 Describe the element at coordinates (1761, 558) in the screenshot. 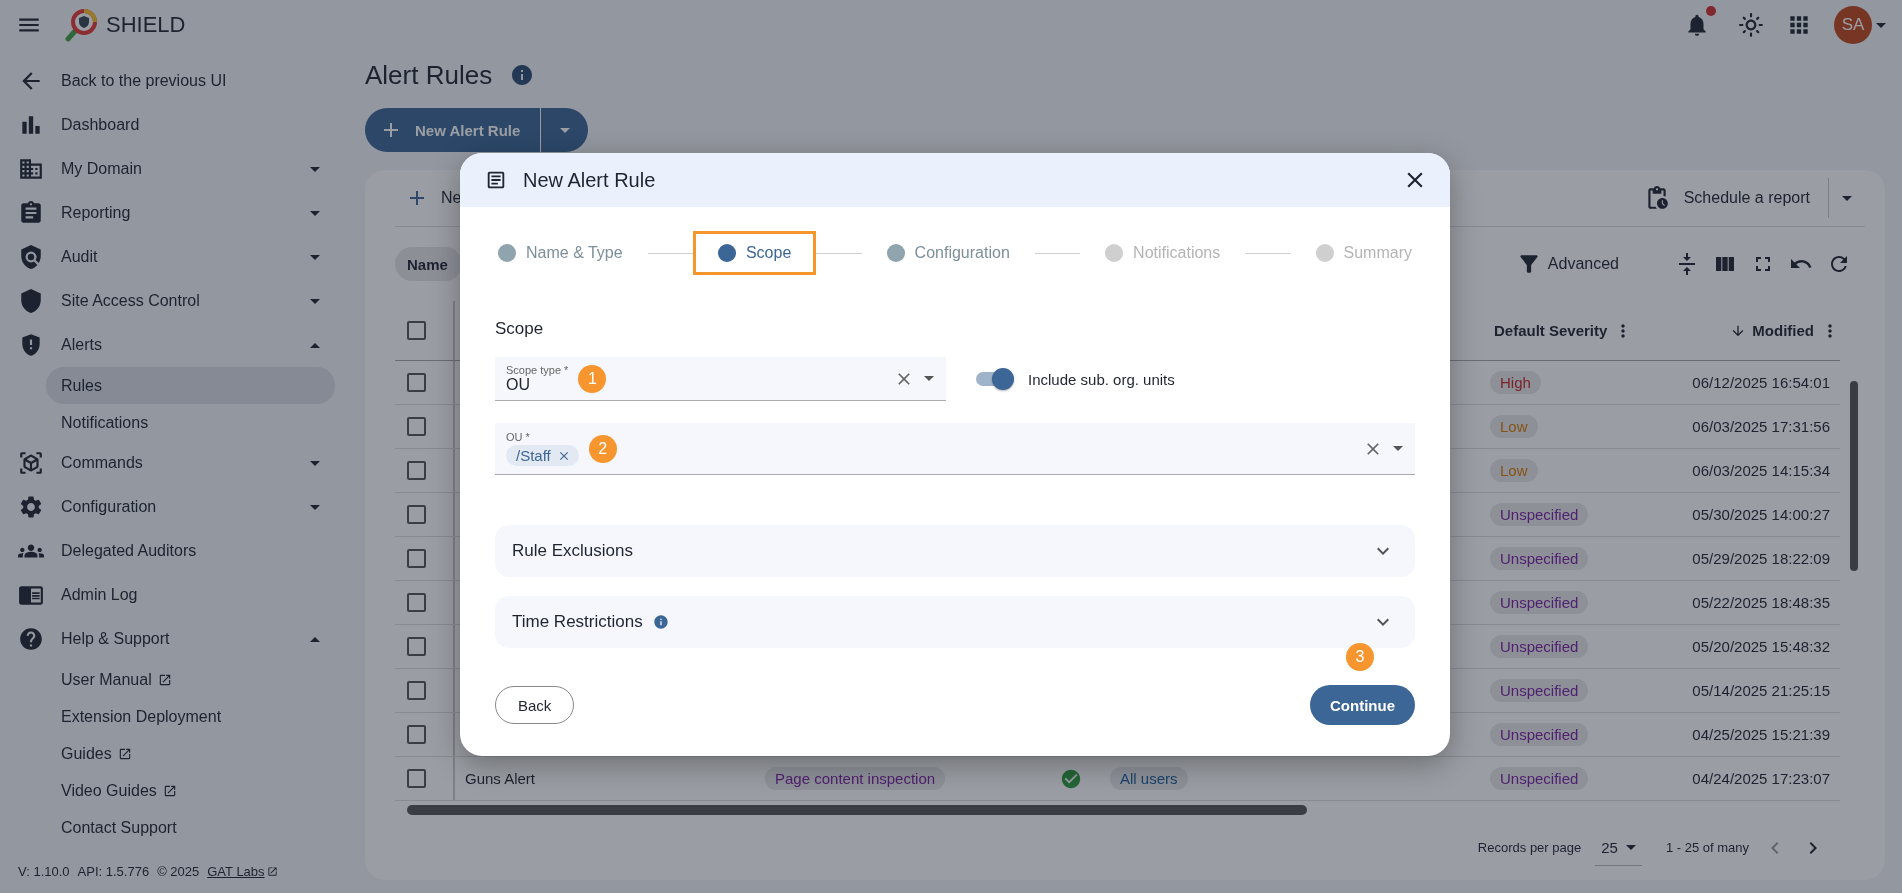

I see `table-cell-text: 05/29/2025 18:22:09` at that location.